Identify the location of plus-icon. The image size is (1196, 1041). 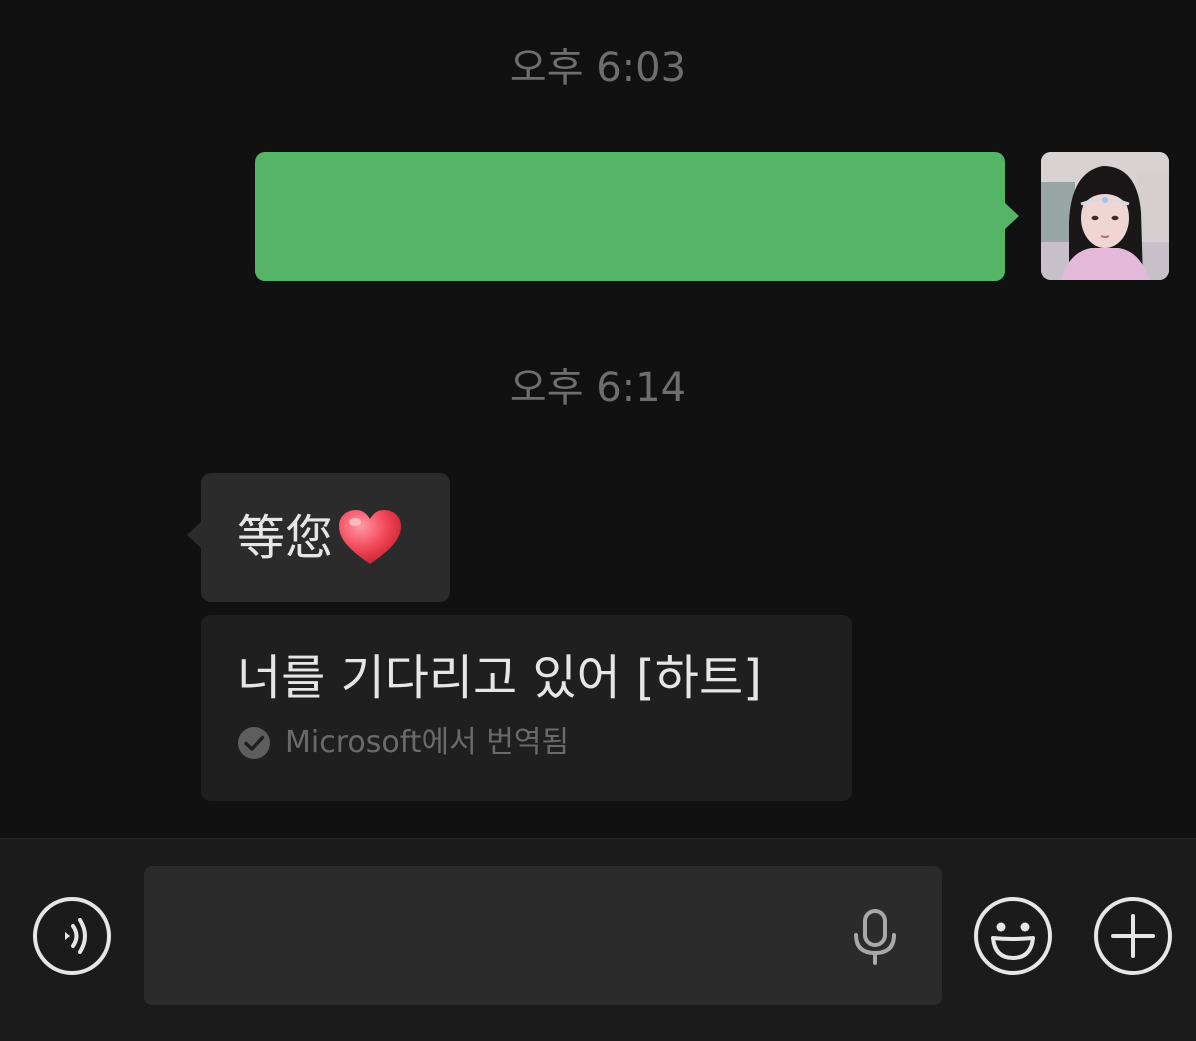
(1133, 936).